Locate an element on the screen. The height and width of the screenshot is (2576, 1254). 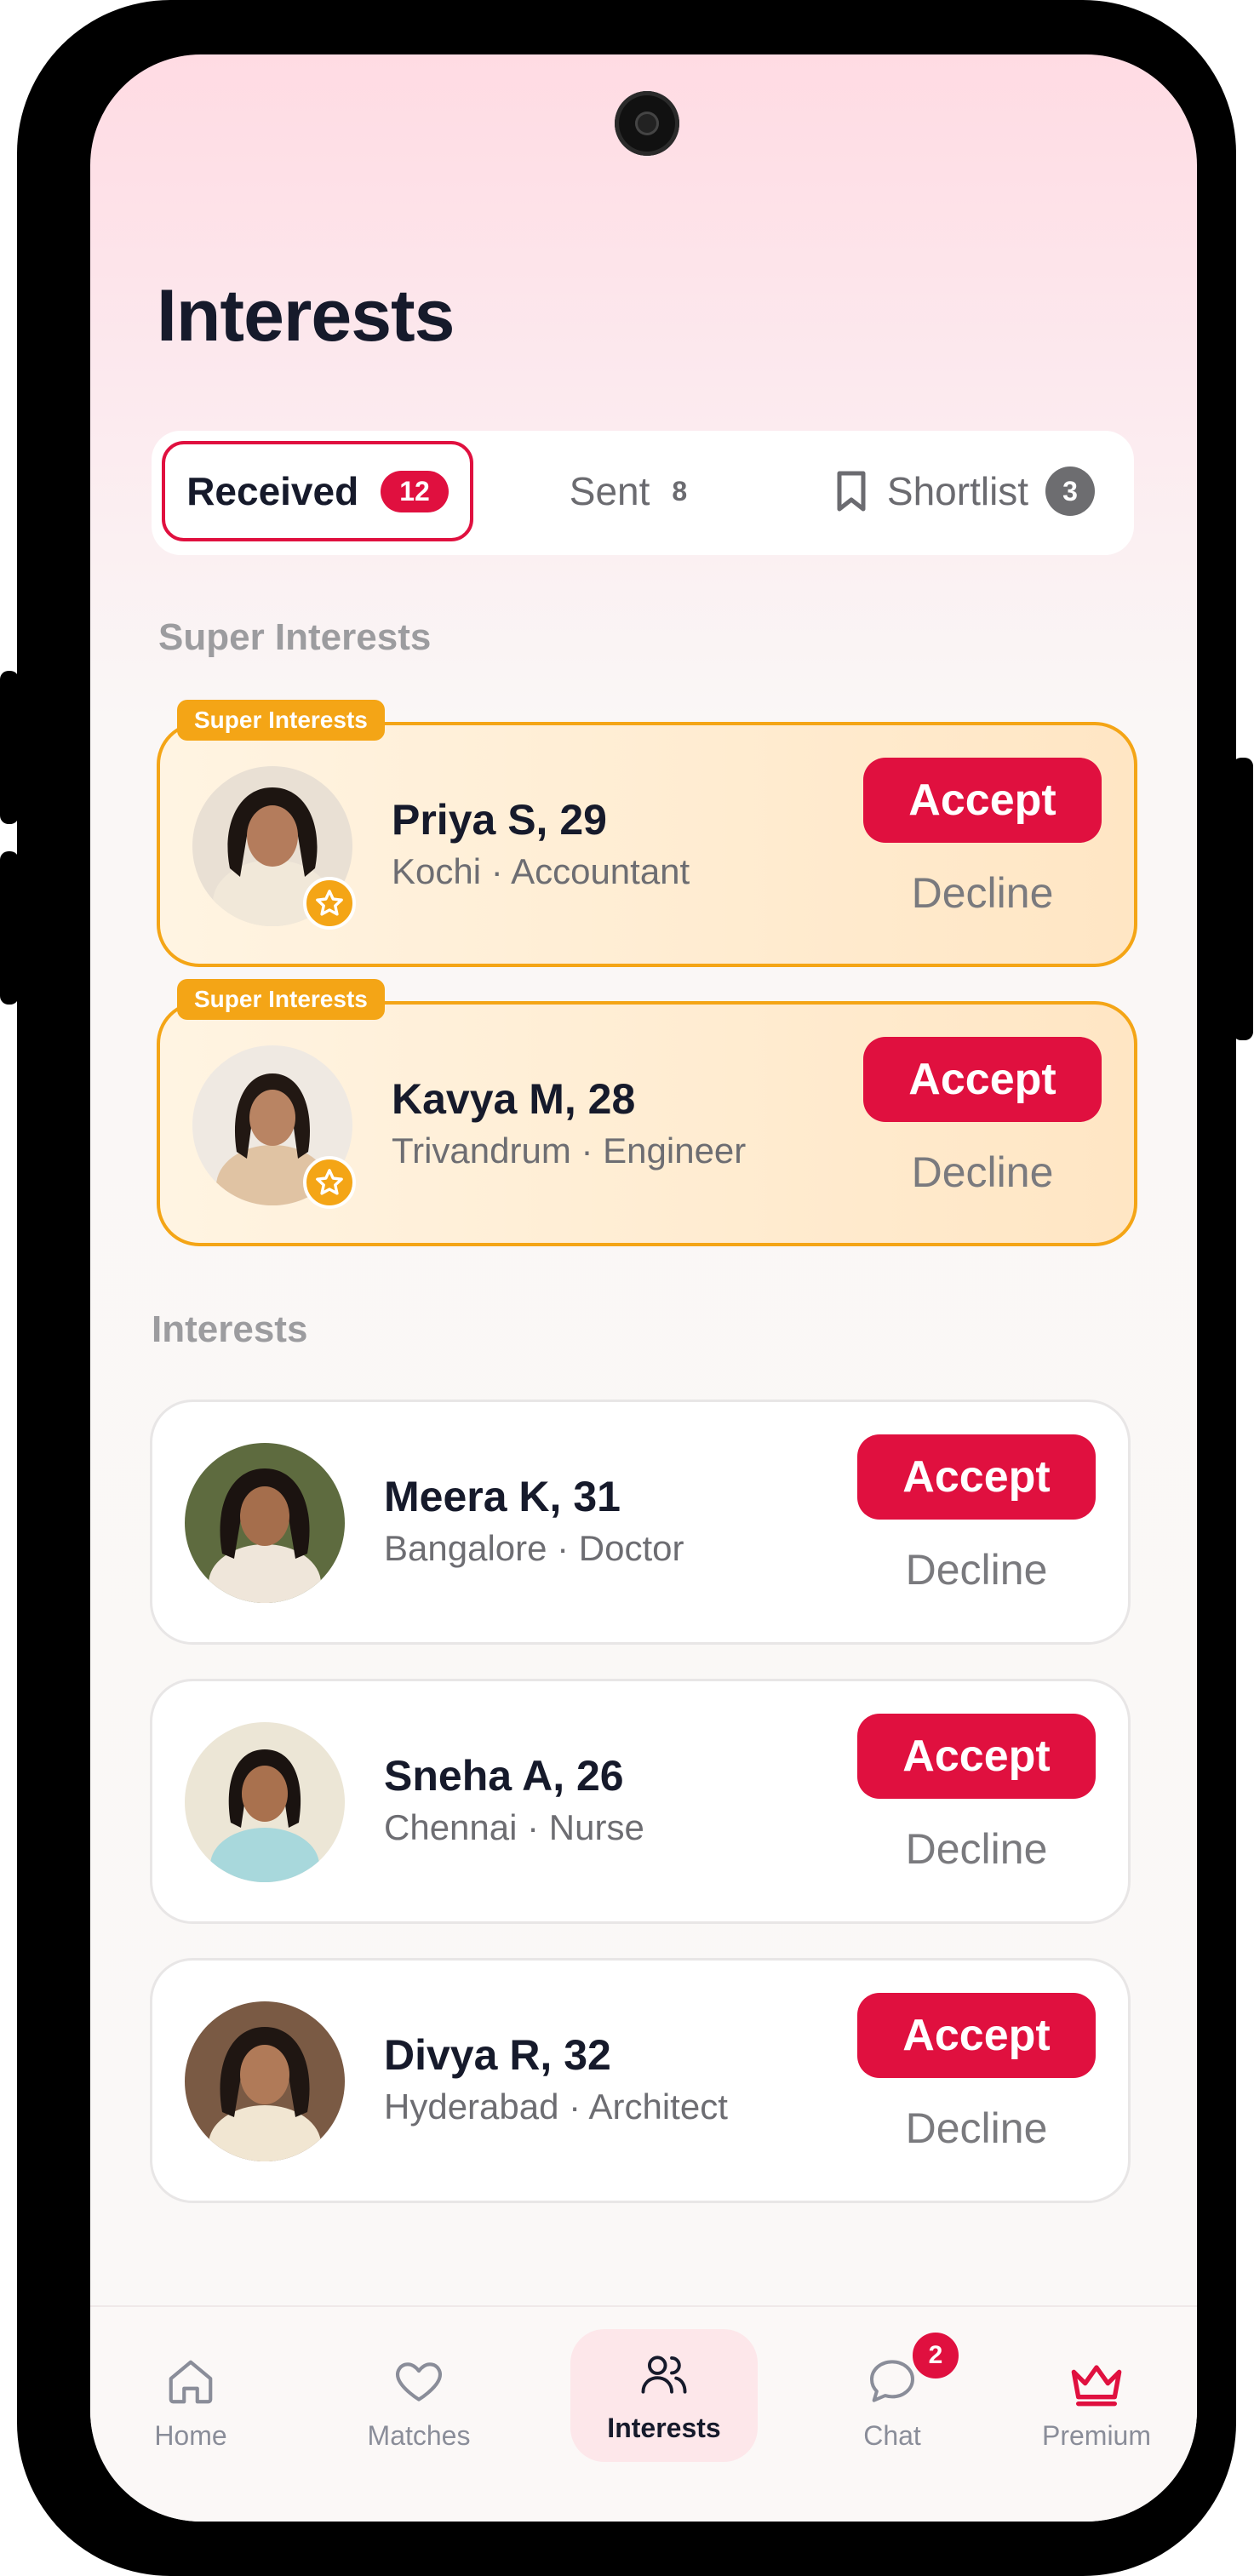
nav-label: Matches is located at coordinates (419, 2435).